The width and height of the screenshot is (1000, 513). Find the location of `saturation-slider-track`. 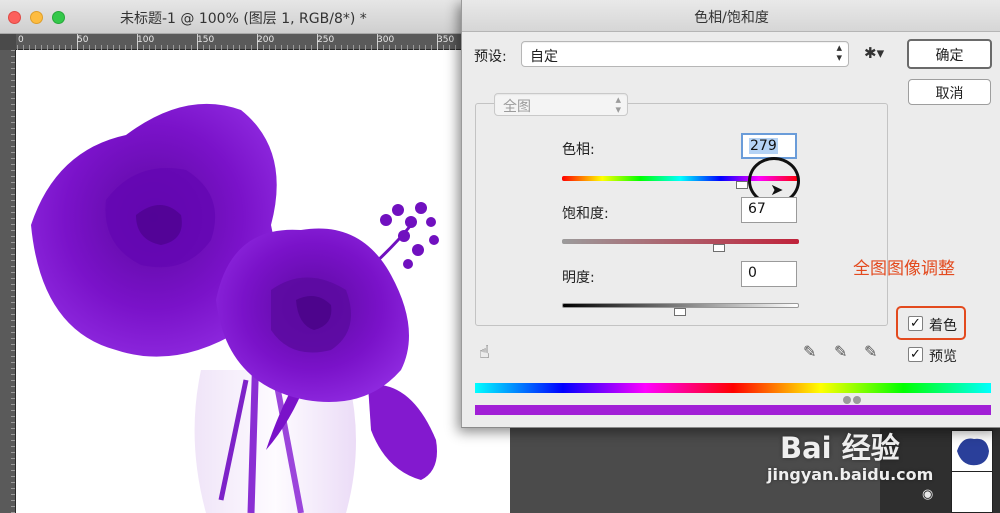

saturation-slider-track is located at coordinates (680, 241).